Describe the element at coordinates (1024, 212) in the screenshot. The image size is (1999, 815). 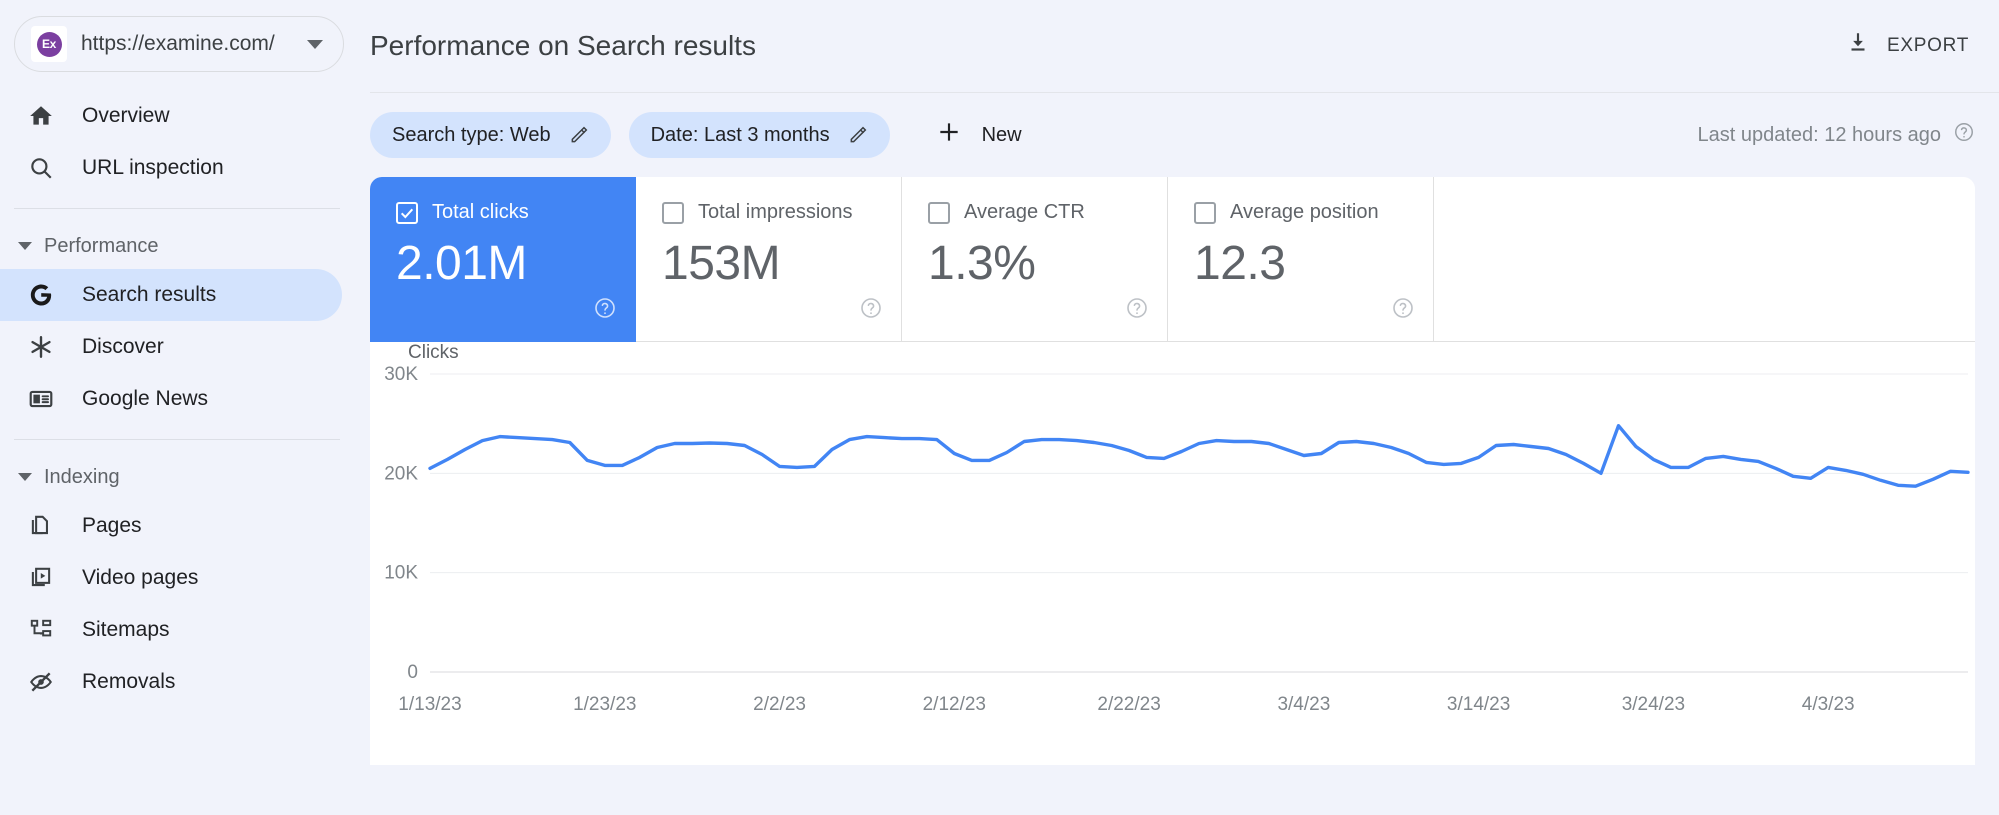
I see `metric-label: Average CTR` at that location.